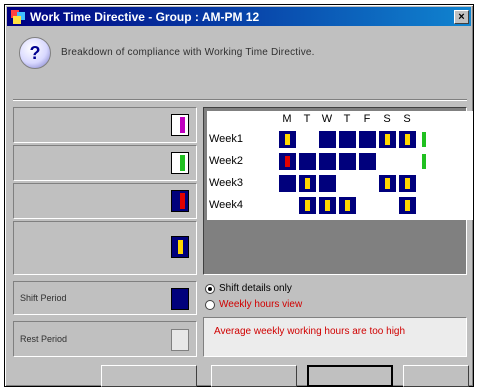 The height and width of the screenshot is (391, 478). What do you see at coordinates (105, 339) in the screenshot?
I see `legend-item-rest-period: Rest Period` at bounding box center [105, 339].